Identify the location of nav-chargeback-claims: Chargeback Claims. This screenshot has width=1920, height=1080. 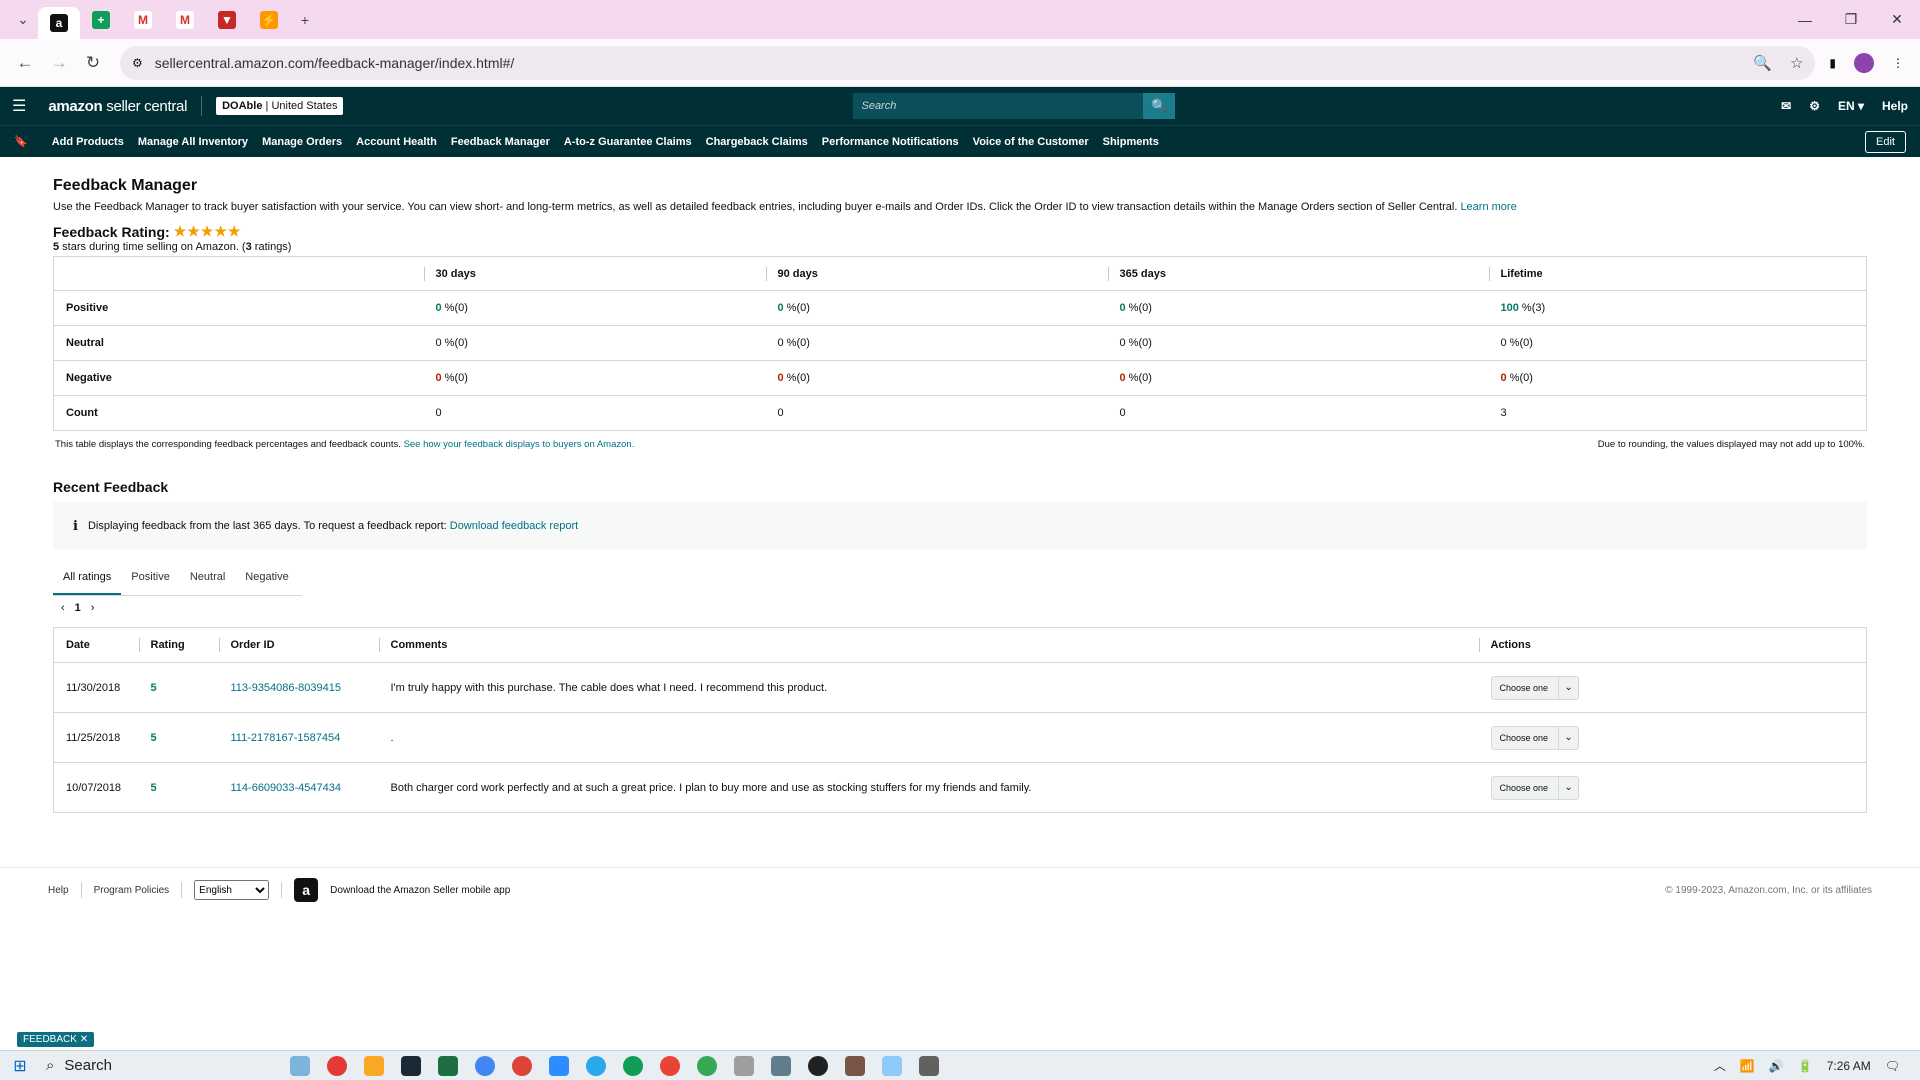
(757, 142).